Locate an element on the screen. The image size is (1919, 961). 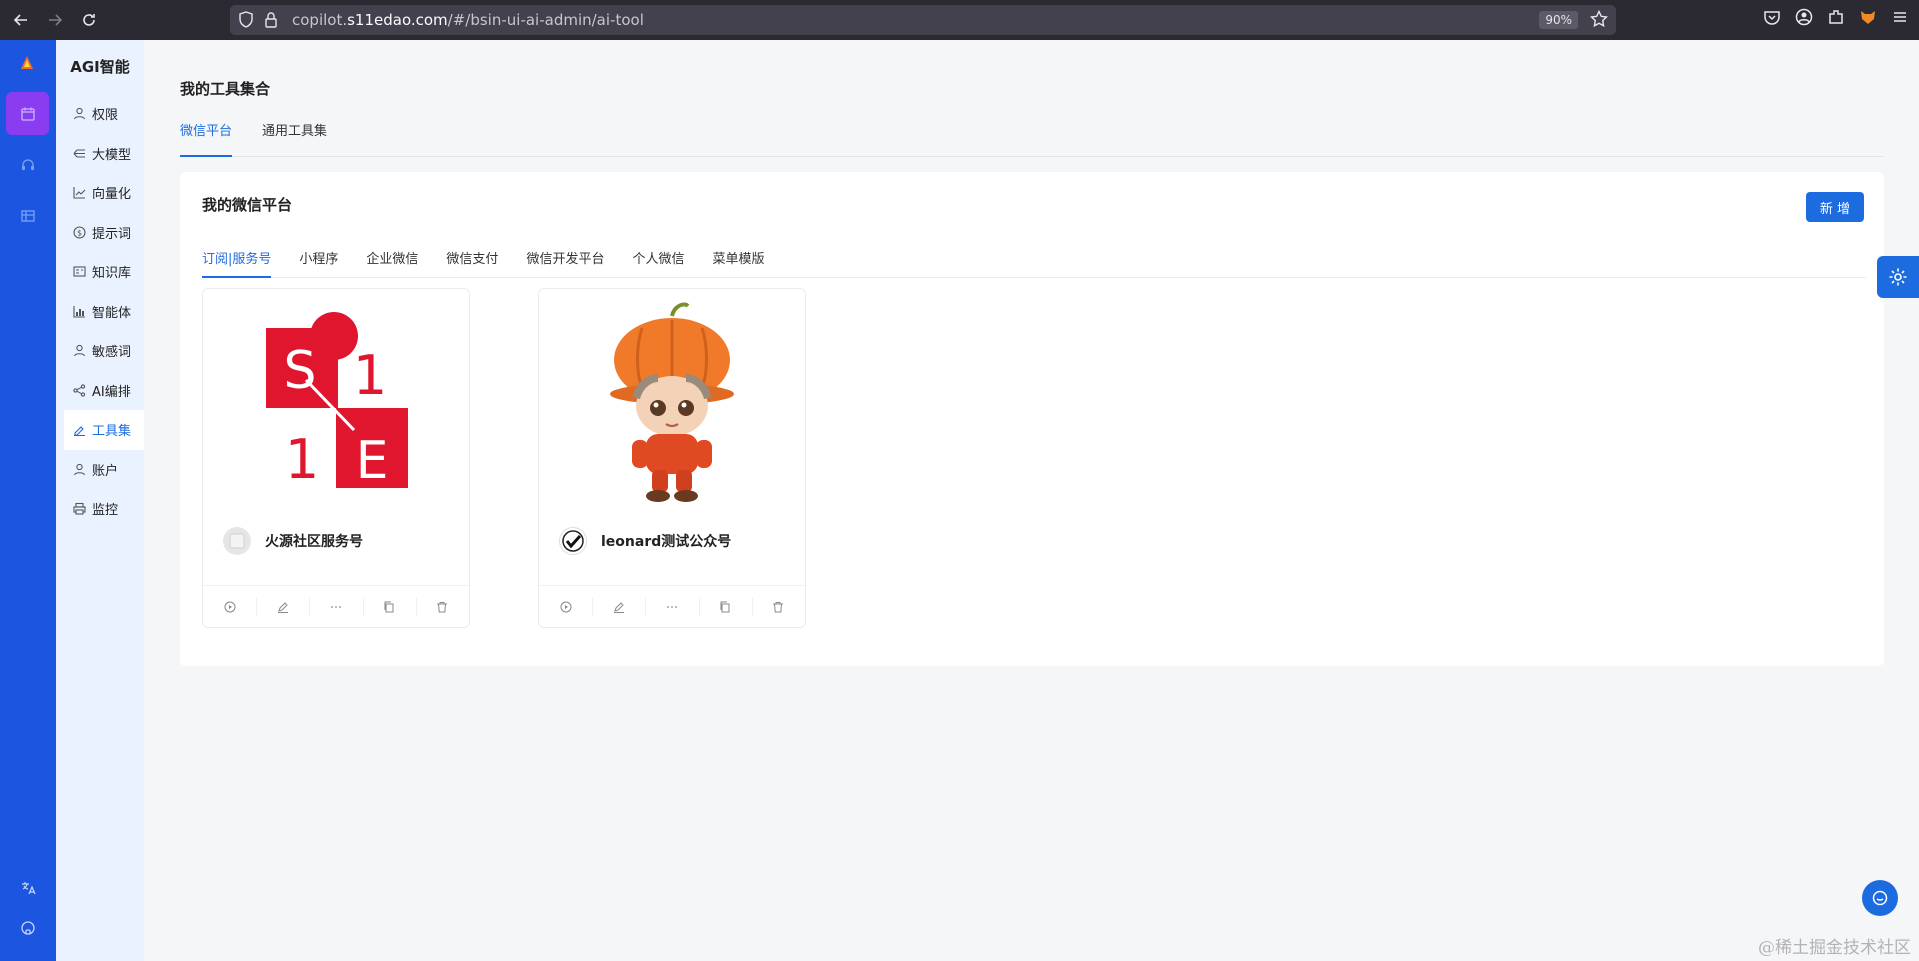
sidebar-item-permissions: 权限 is located at coordinates (100, 114).